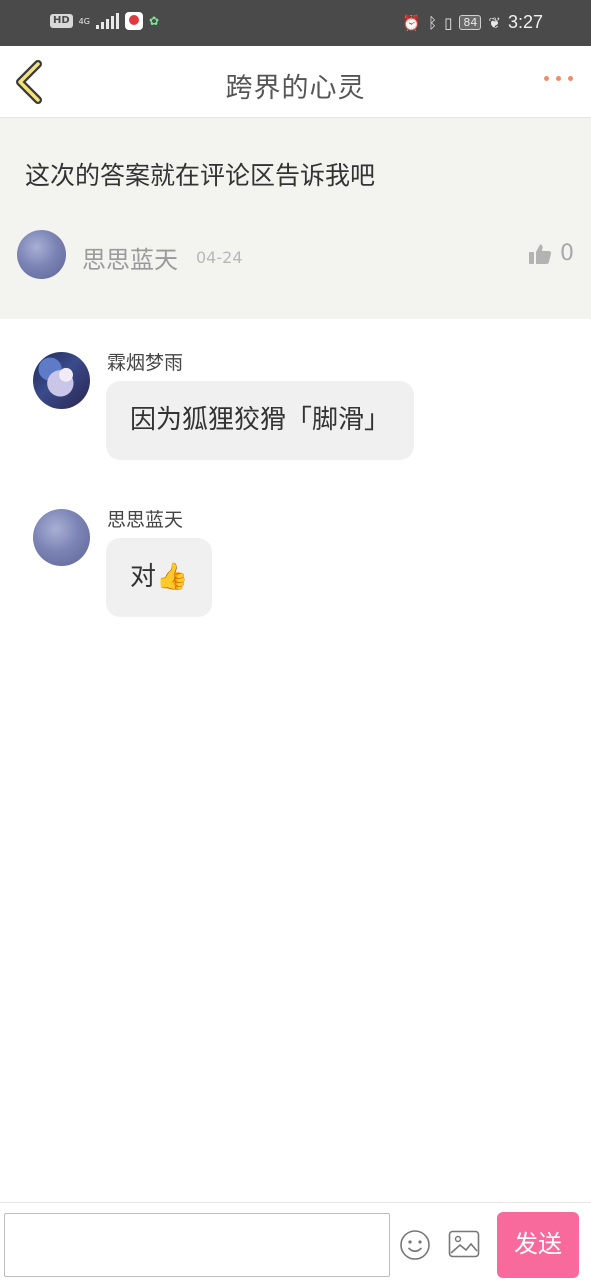 The width and height of the screenshot is (591, 1280). Describe the element at coordinates (295, 23) in the screenshot. I see `status-bar: HD 4G ✿ ⏰ ᛒ ▯ 84 ❦ 3:27` at that location.